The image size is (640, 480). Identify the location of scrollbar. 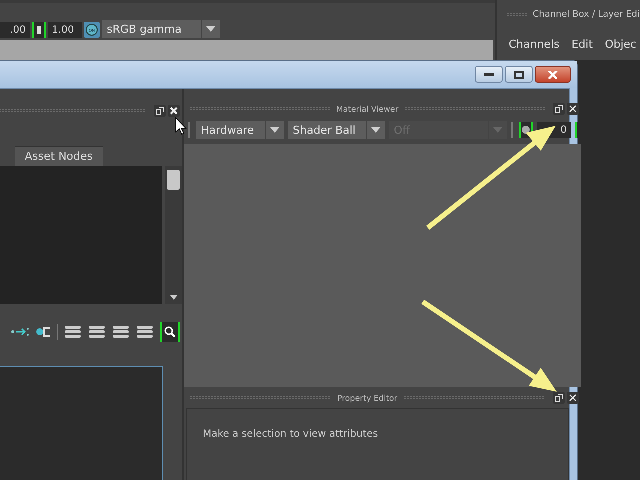
(173, 235).